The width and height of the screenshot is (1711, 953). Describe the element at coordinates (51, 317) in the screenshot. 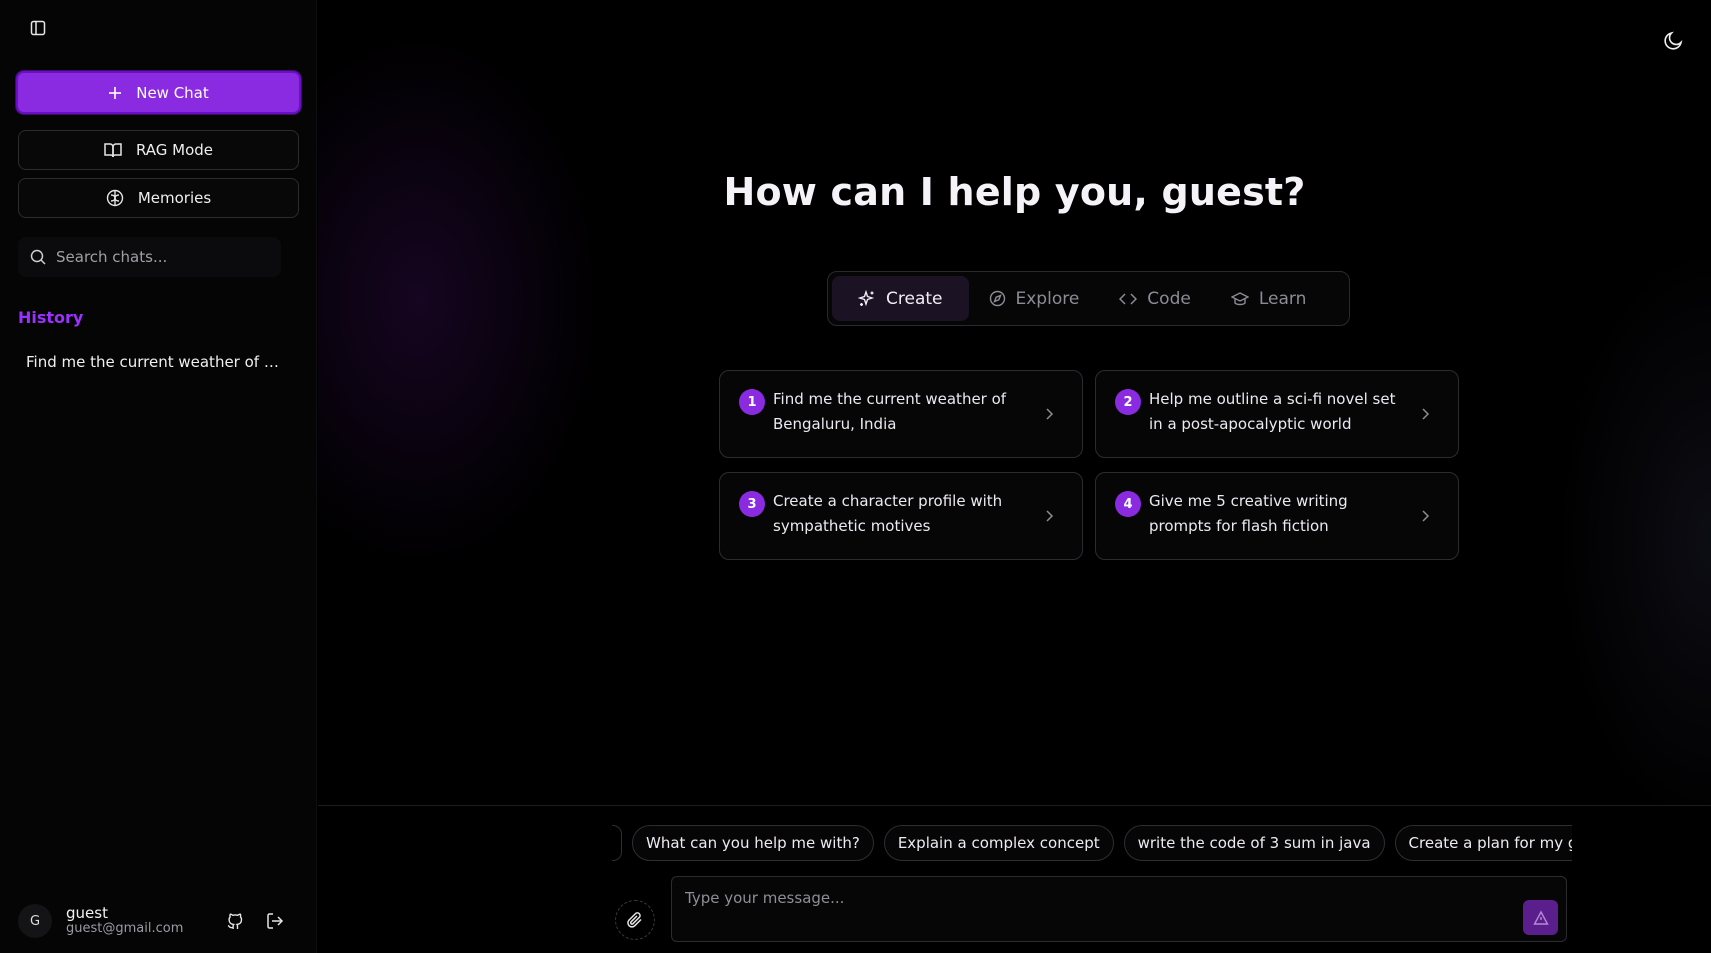

I see `history-title: History` at that location.